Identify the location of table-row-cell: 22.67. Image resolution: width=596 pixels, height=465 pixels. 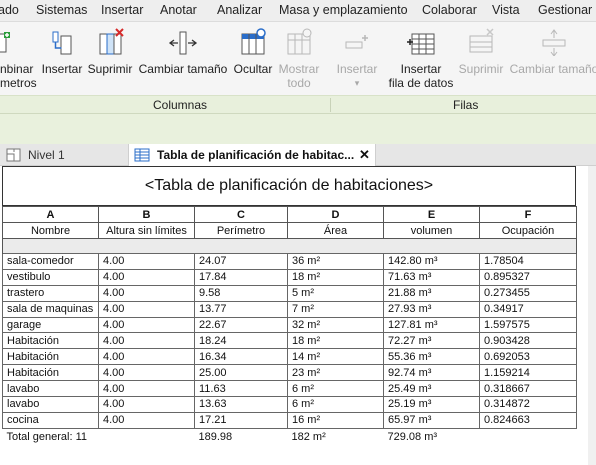
(241, 325).